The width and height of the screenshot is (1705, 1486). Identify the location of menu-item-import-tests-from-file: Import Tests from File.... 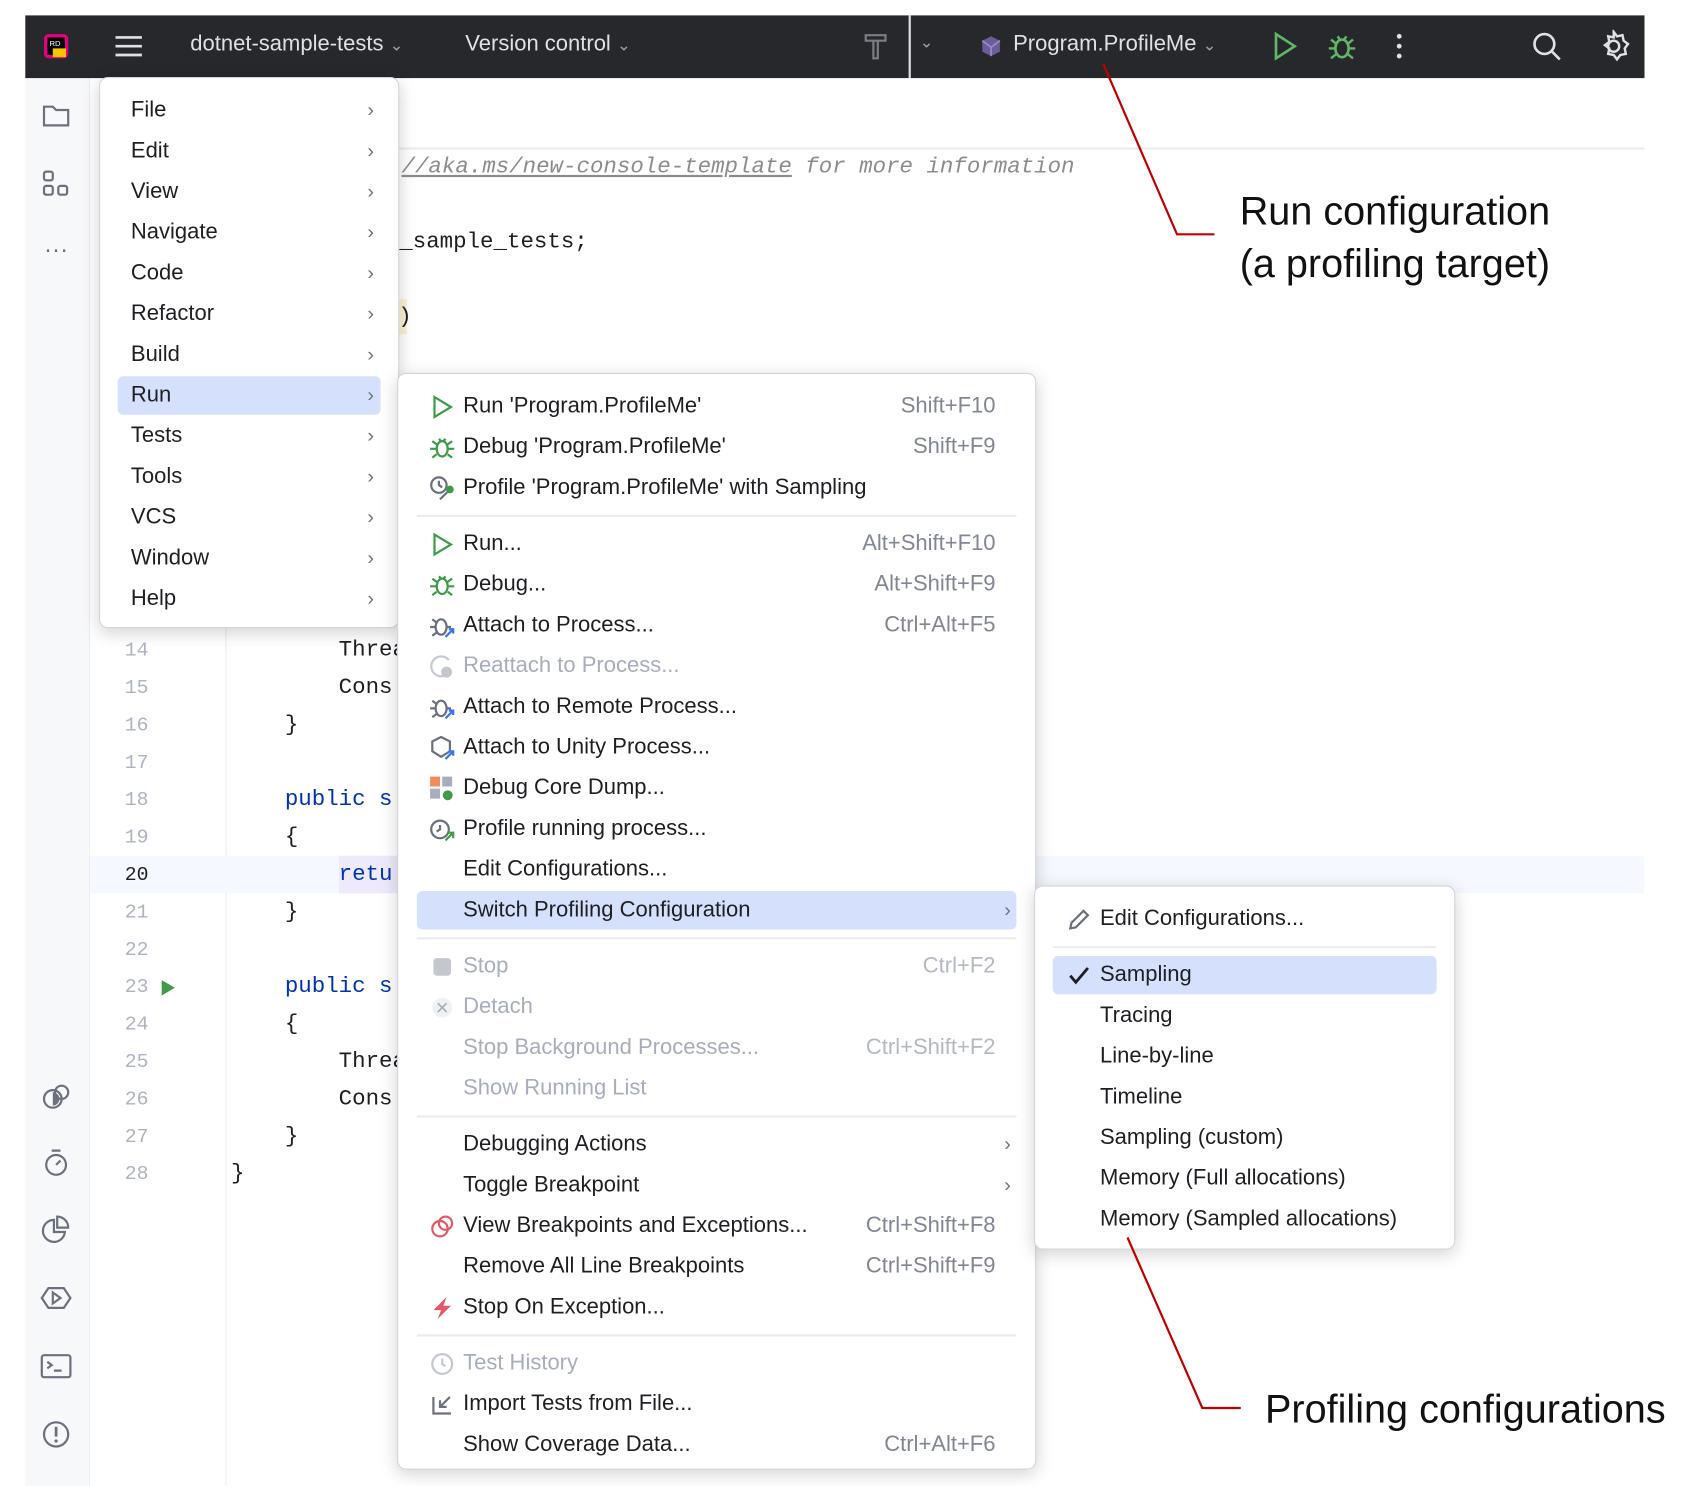
(716, 1404).